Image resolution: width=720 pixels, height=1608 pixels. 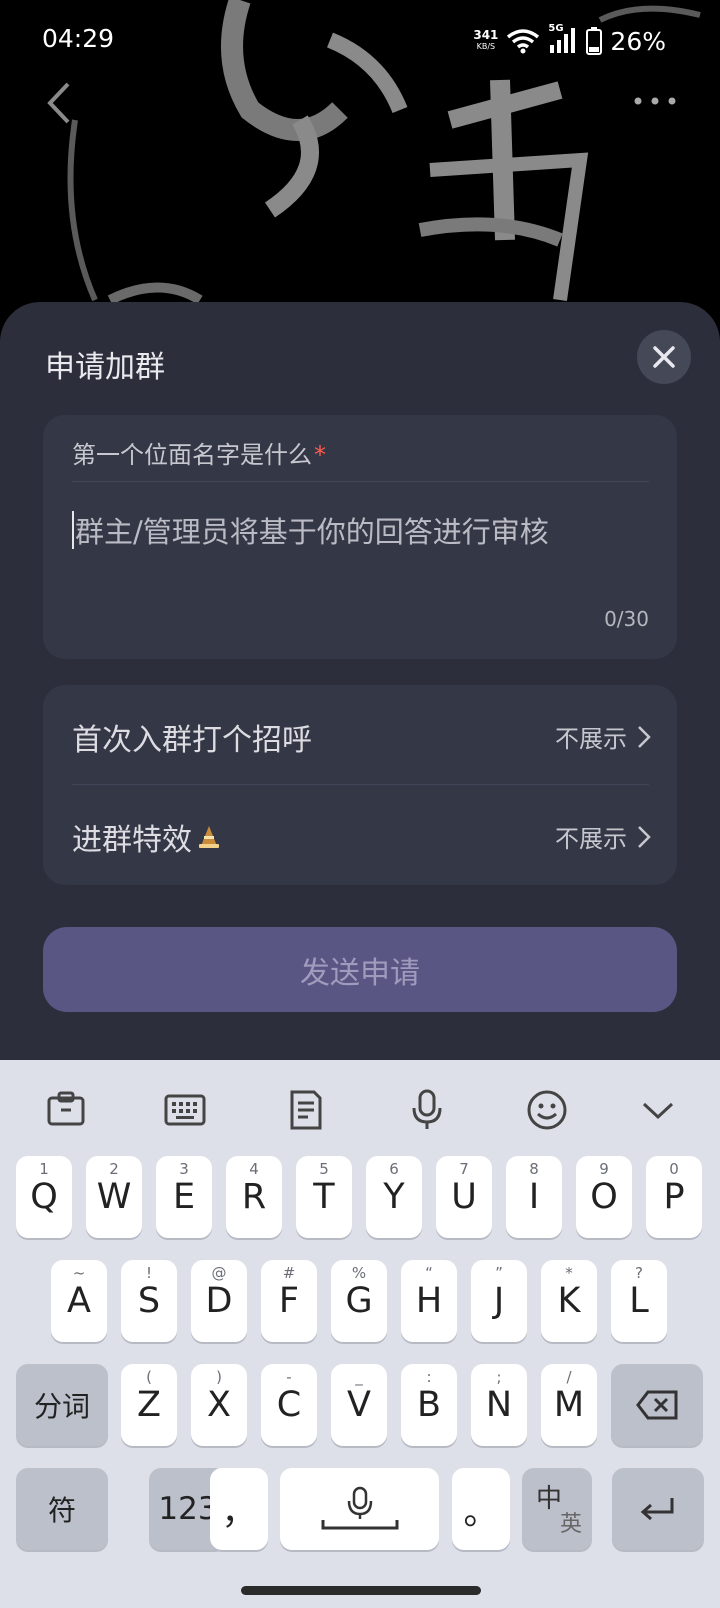 I want to click on status-time: 04:29, so click(x=78, y=38).